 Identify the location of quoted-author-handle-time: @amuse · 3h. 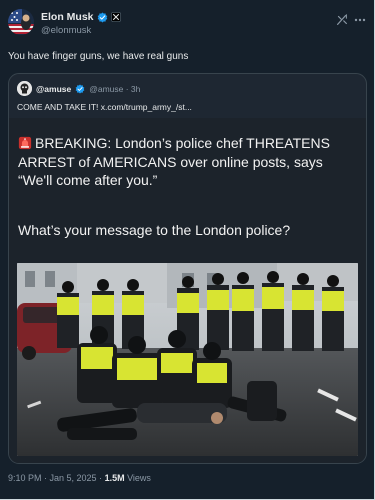
(115, 88).